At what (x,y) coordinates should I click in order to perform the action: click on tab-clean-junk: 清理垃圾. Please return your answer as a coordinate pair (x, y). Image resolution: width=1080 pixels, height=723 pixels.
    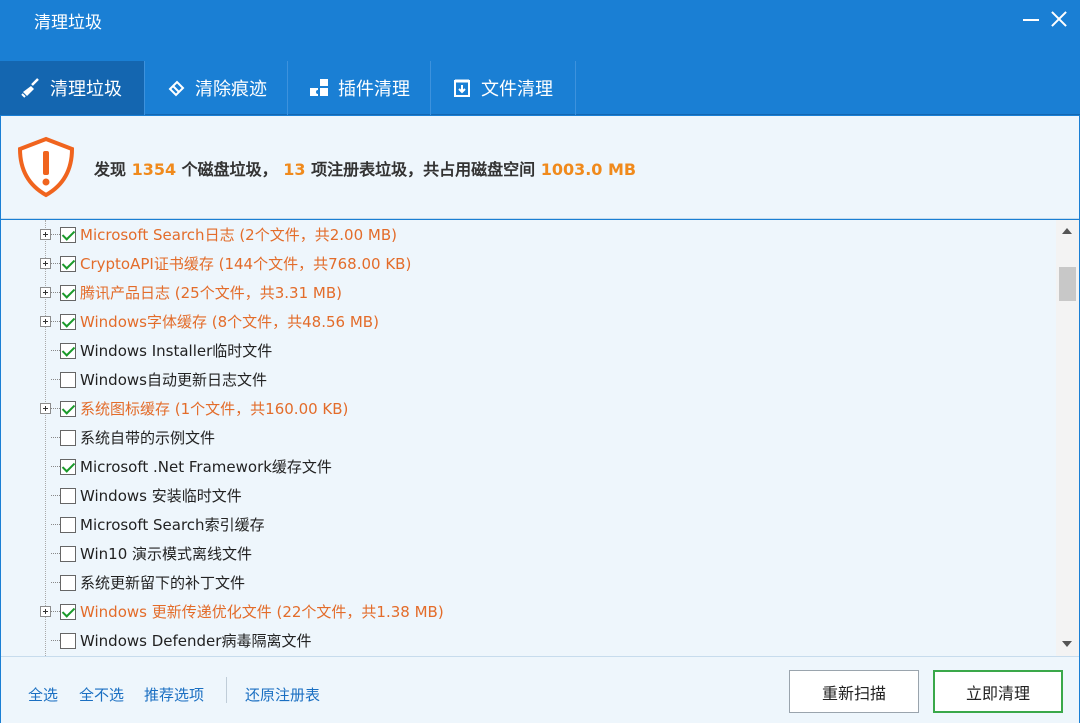
    Looking at the image, I should click on (72, 88).